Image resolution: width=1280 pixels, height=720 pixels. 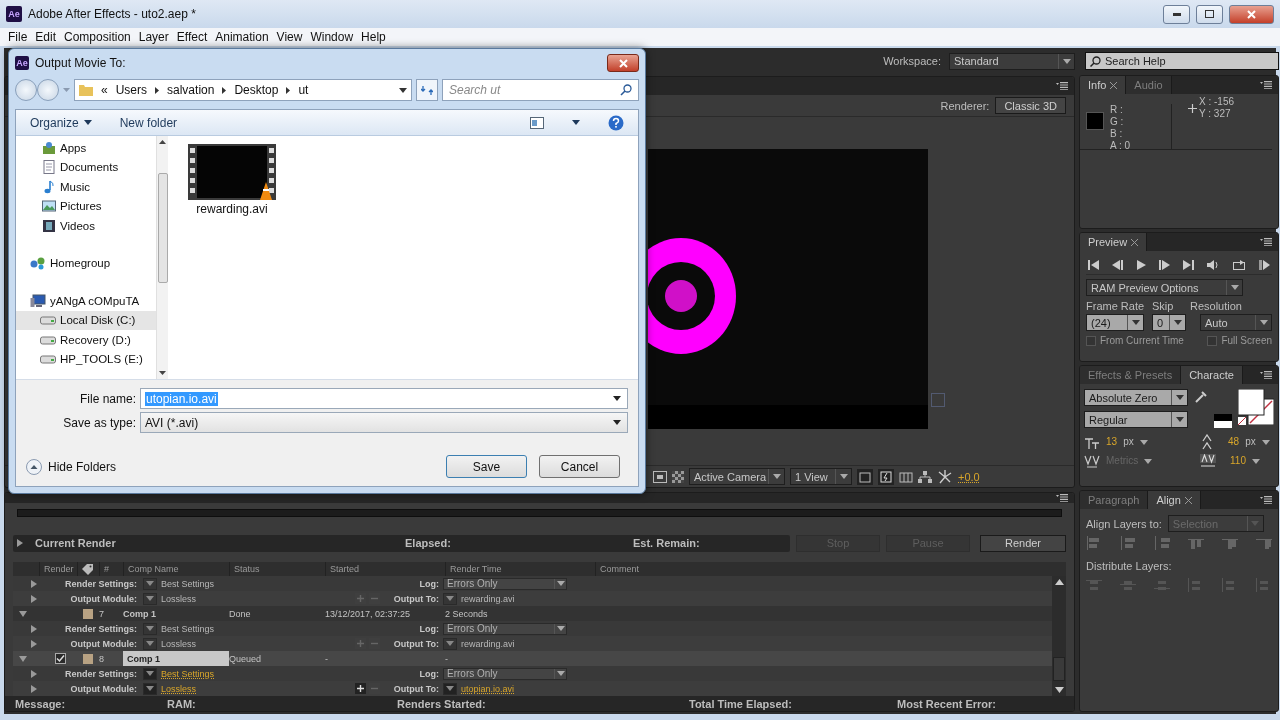 I want to click on refresh-button, so click(x=427, y=90).